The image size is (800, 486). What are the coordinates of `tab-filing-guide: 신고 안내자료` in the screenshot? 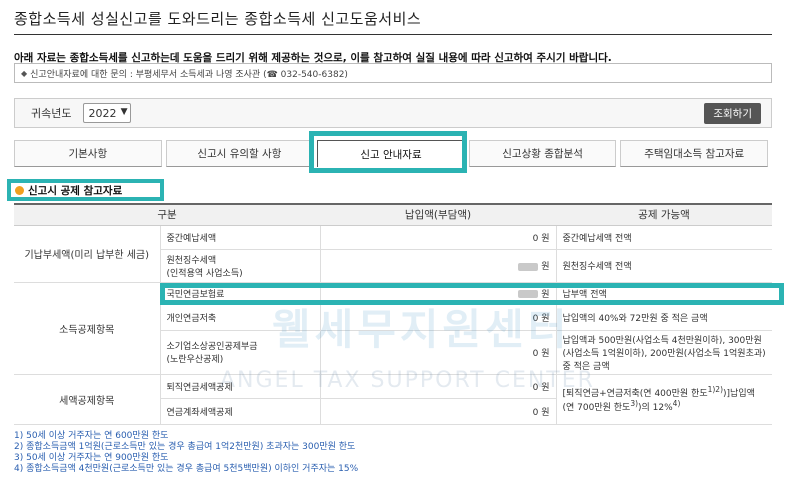 It's located at (391, 153).